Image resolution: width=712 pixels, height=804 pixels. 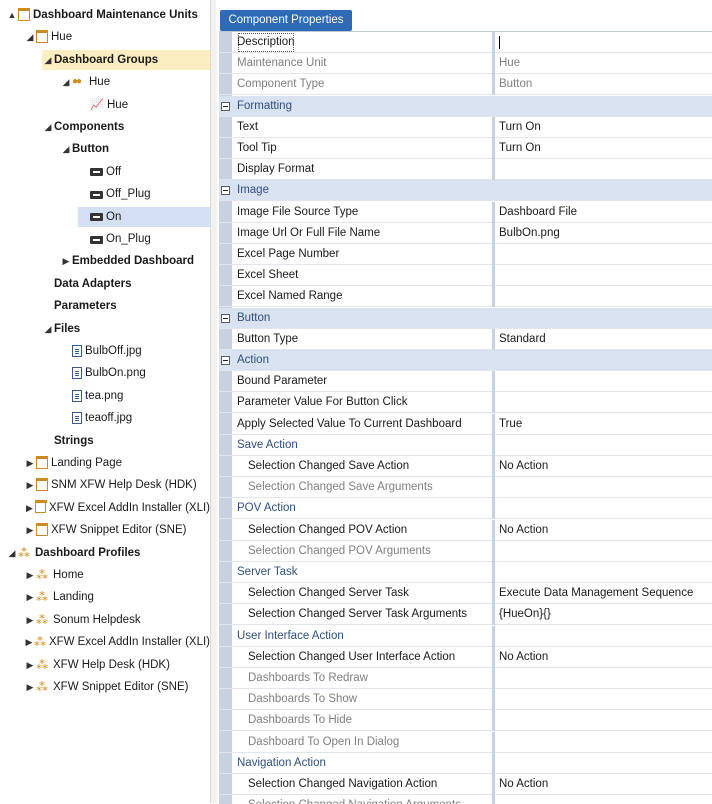 What do you see at coordinates (108, 15) in the screenshot?
I see `tree-node: ▲ Dashboard Maintenance Units` at bounding box center [108, 15].